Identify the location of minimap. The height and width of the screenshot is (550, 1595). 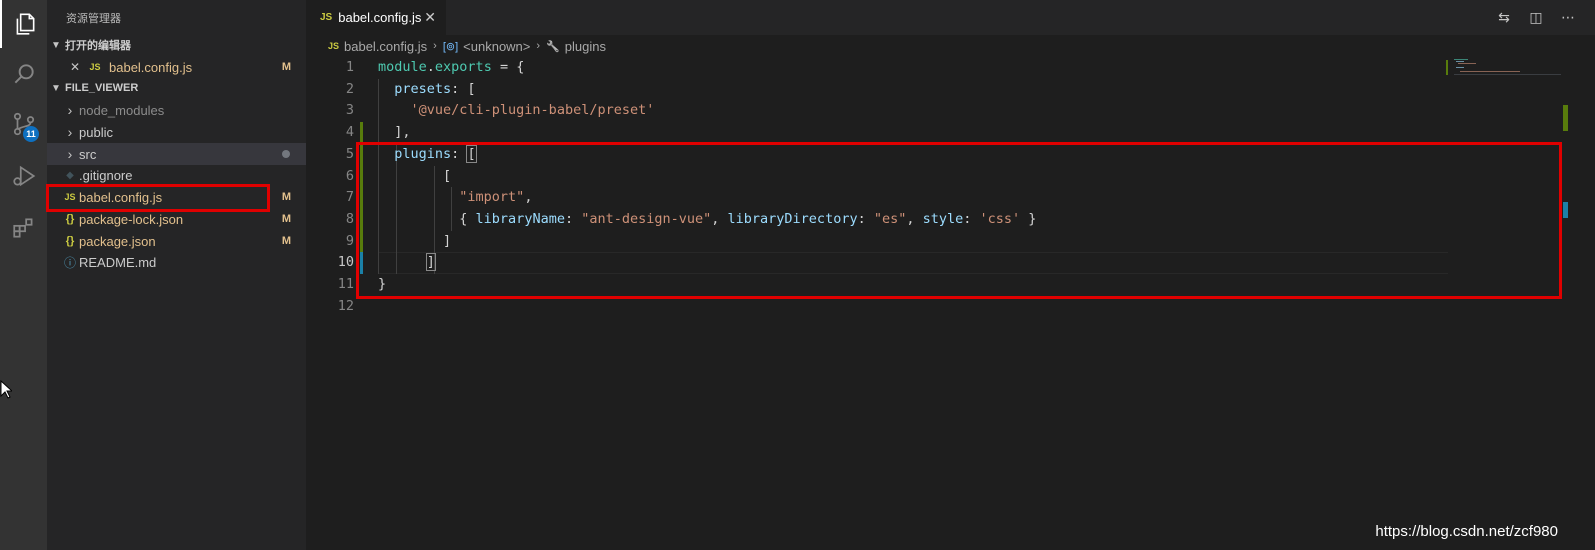
(1507, 67).